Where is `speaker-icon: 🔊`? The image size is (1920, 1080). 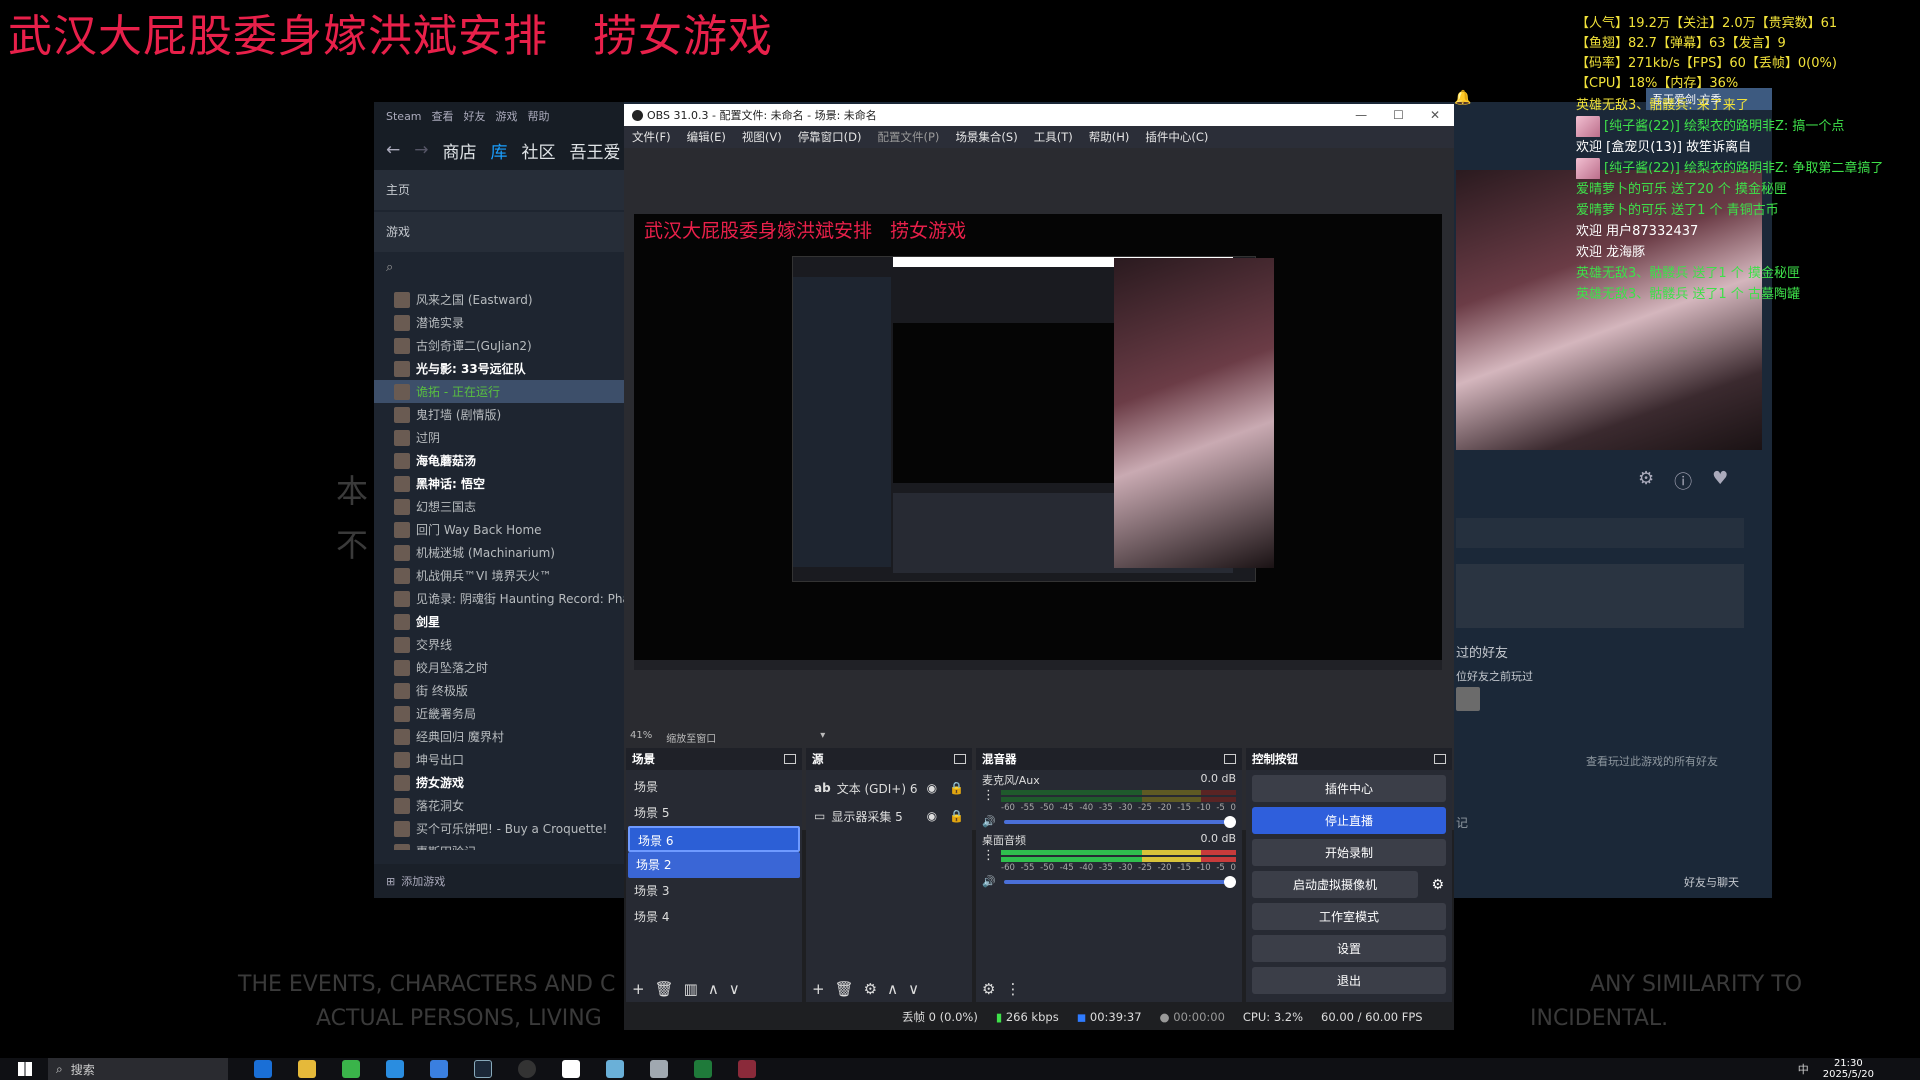
speaker-icon: 🔊 is located at coordinates (989, 881).